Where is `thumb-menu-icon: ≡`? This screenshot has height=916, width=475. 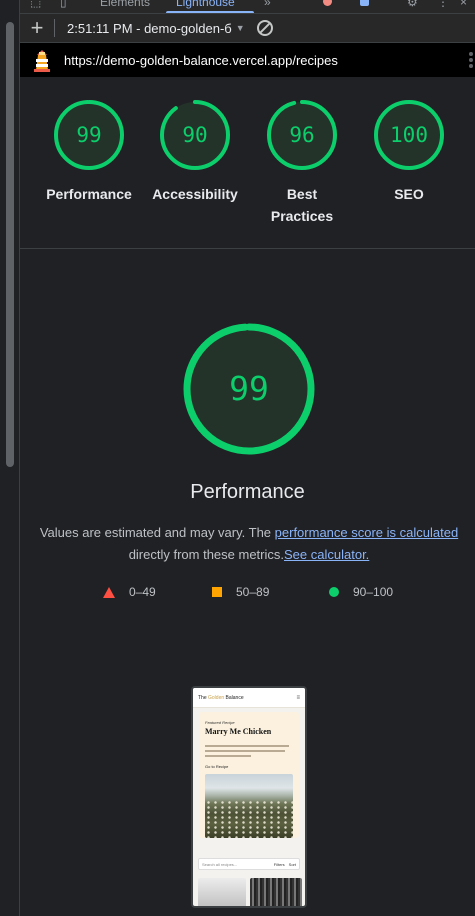 thumb-menu-icon: ≡ is located at coordinates (298, 697).